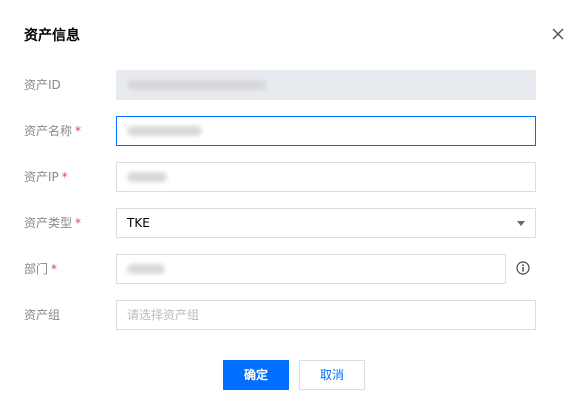 This screenshot has height=410, width=586. What do you see at coordinates (326, 131) in the screenshot?
I see `asset-name-input` at bounding box center [326, 131].